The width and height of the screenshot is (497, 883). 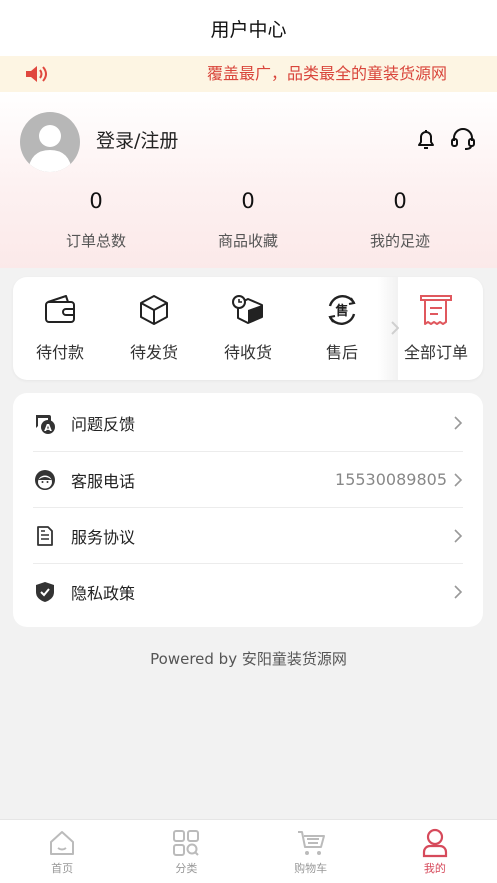 I want to click on page-title: 用户中心, so click(x=248, y=29).